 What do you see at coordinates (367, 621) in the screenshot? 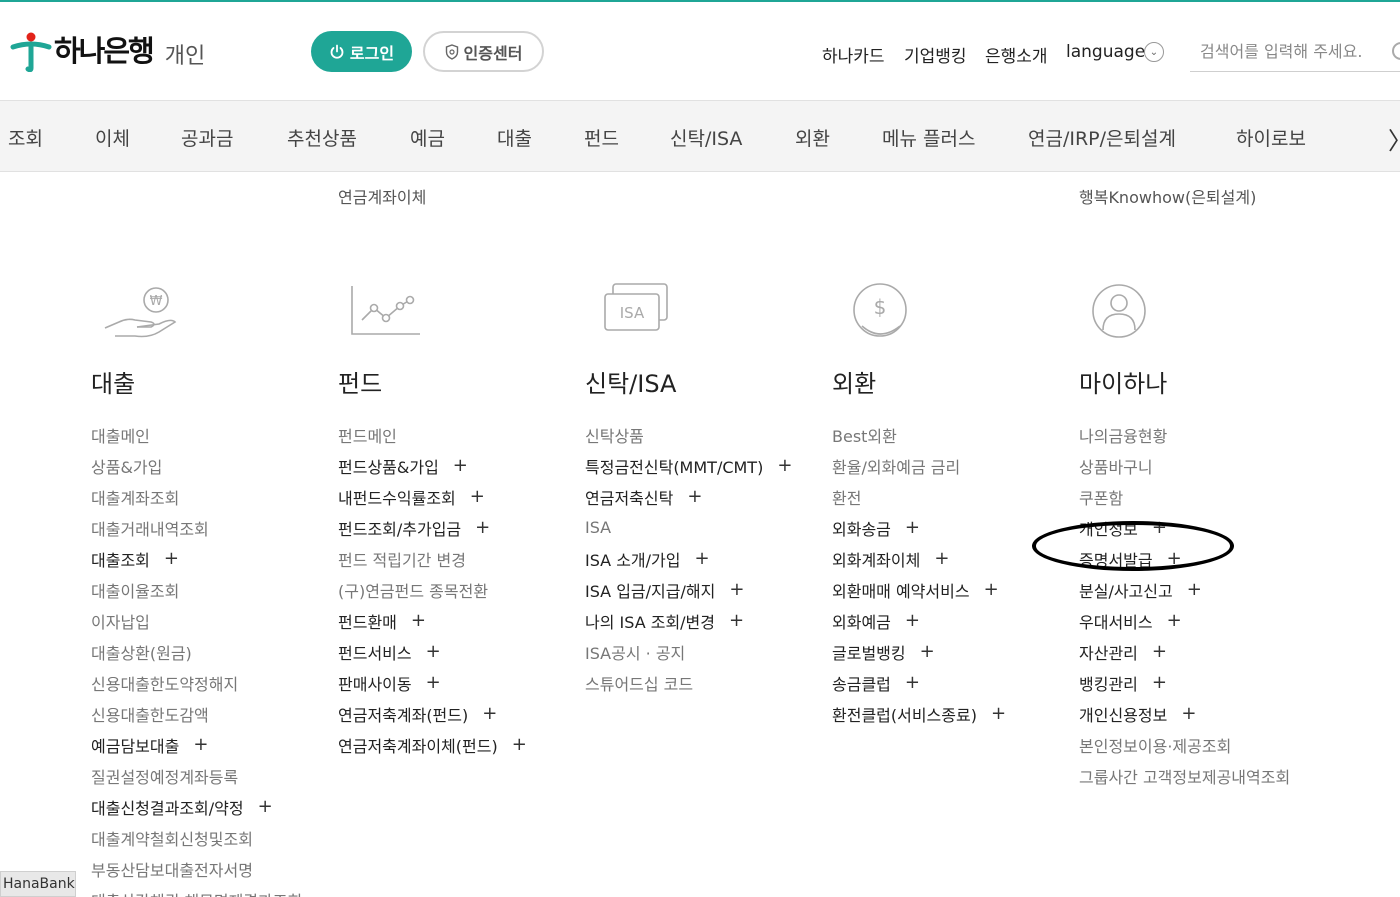
I see `menu-item-label: 펀드환매` at bounding box center [367, 621].